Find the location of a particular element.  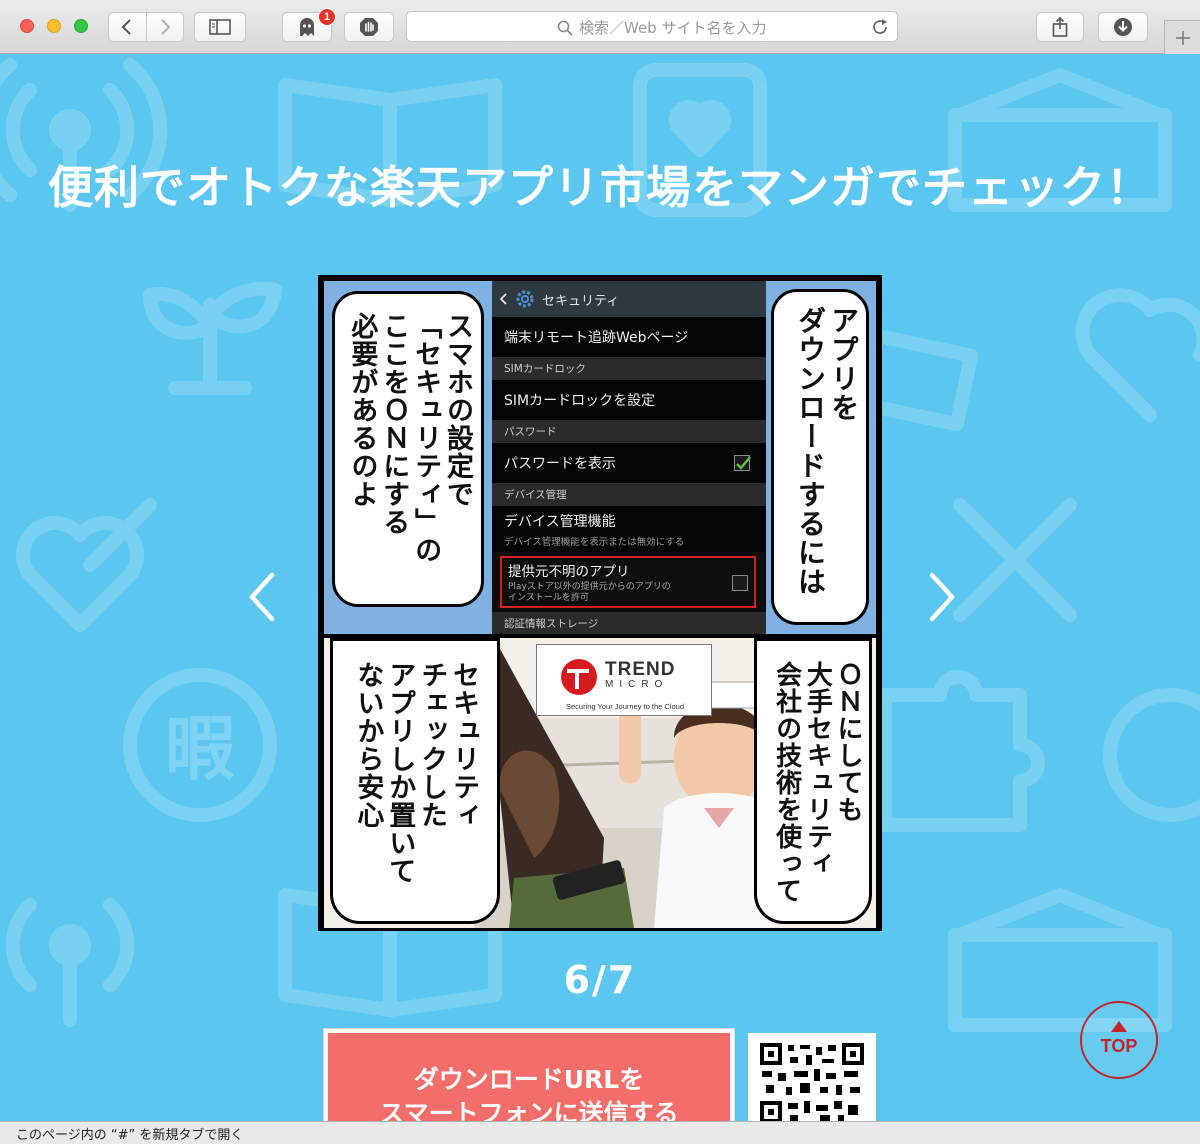

send-download-url-button: ダウンロードURLを スマートフォンに送信する is located at coordinates (529, 1074).